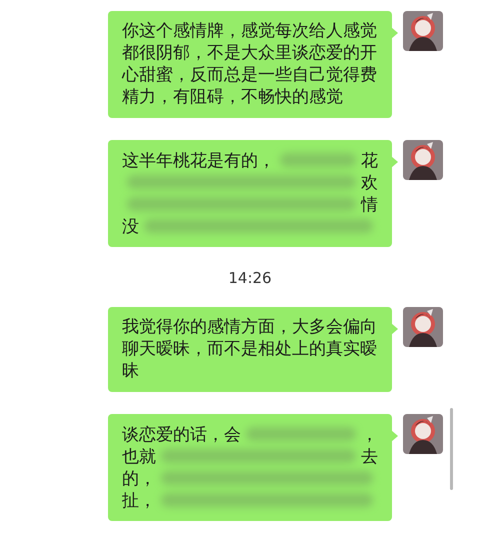  I want to click on message-text: 没, so click(130, 227).